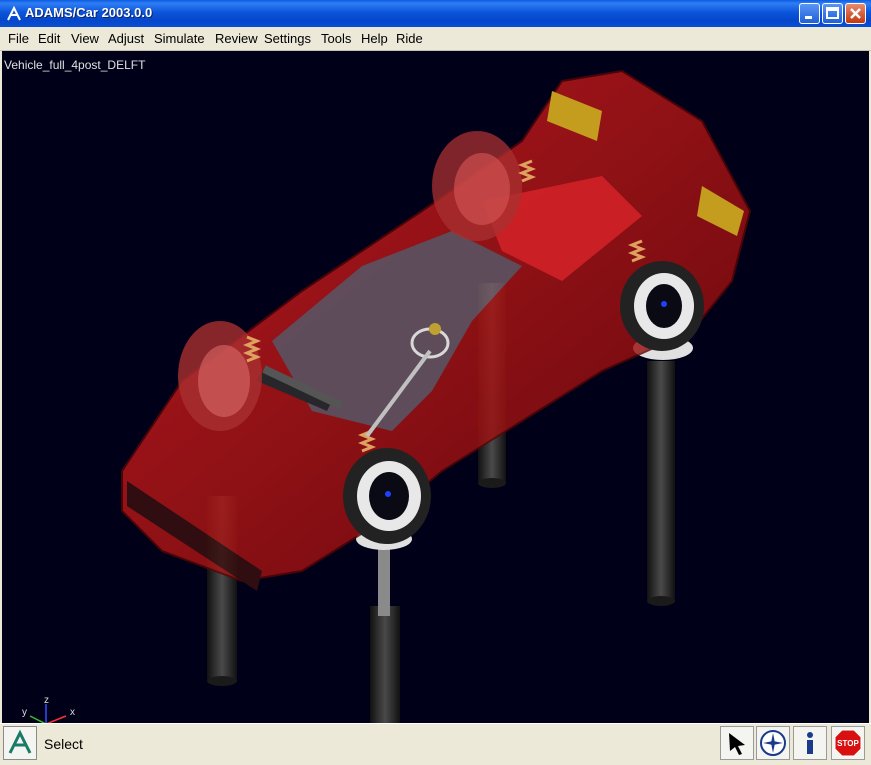 This screenshot has width=871, height=765. What do you see at coordinates (63, 744) in the screenshot?
I see `status-message: Select` at bounding box center [63, 744].